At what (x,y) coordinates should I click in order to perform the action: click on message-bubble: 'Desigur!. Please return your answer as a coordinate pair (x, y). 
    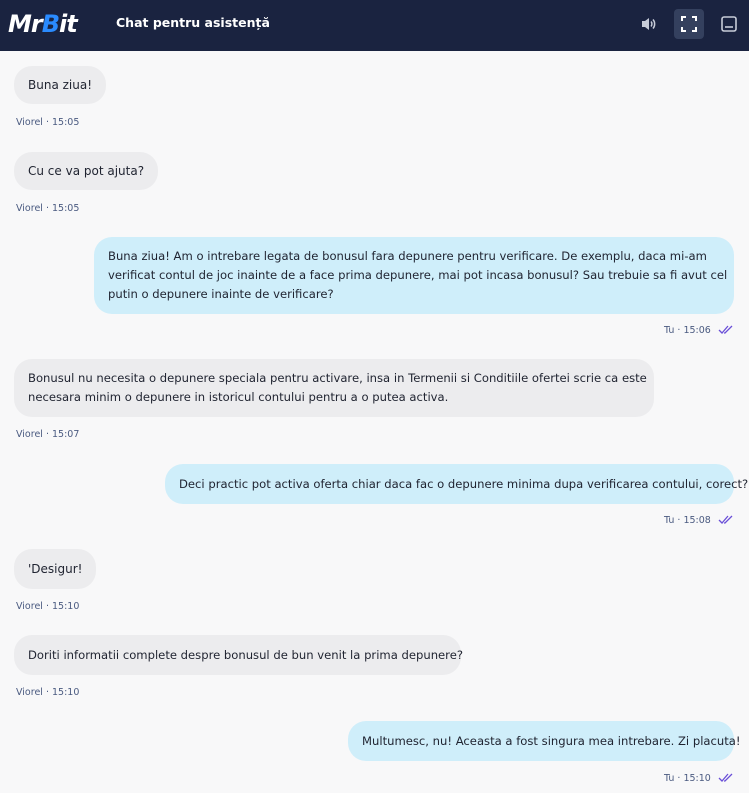
    Looking at the image, I should click on (55, 569).